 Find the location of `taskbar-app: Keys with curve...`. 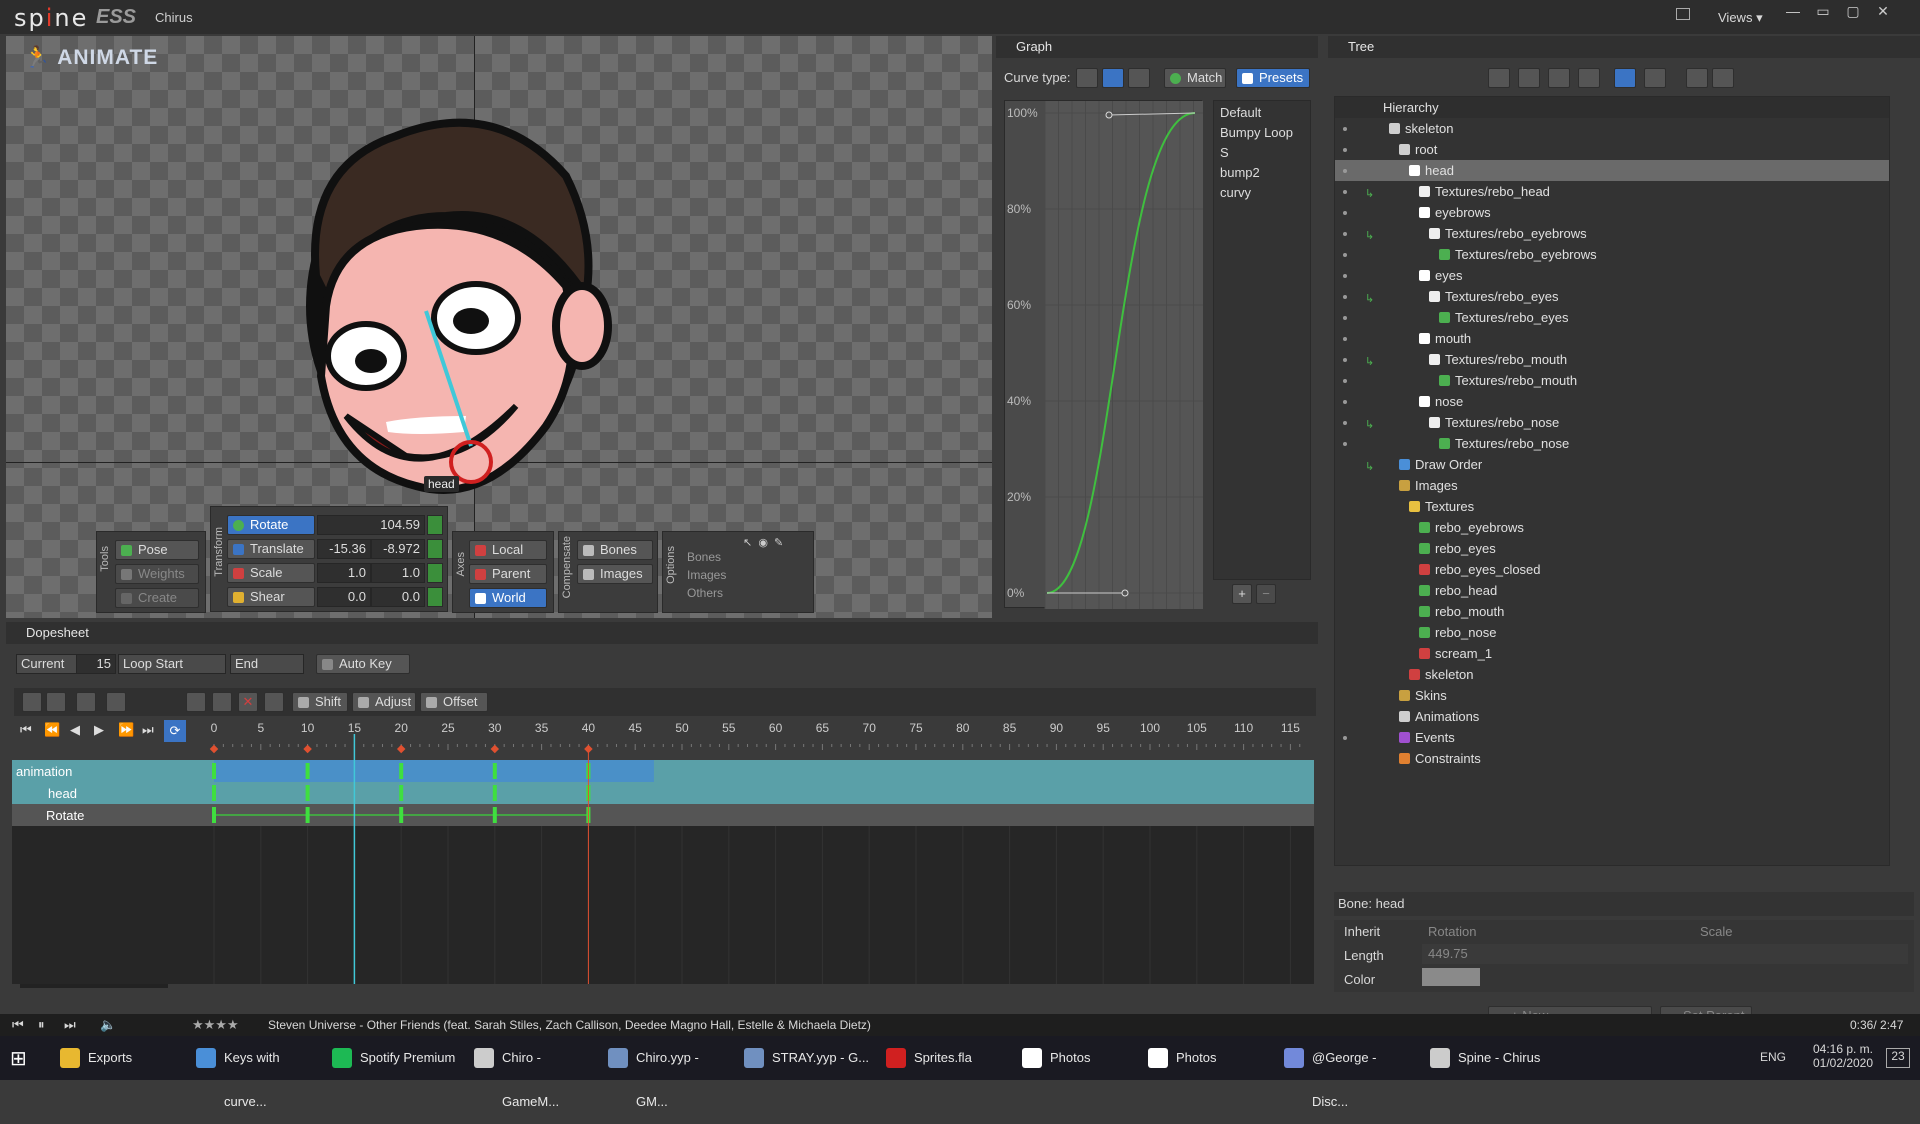

taskbar-app: Keys with curve... is located at coordinates (253, 1072).